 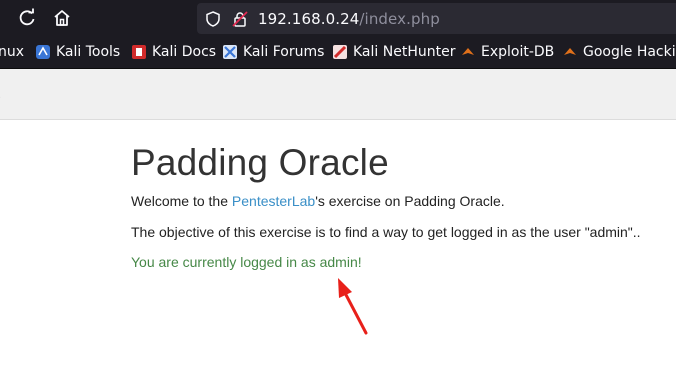 I want to click on bookmark-kali-linux: nux, so click(x=12, y=52).